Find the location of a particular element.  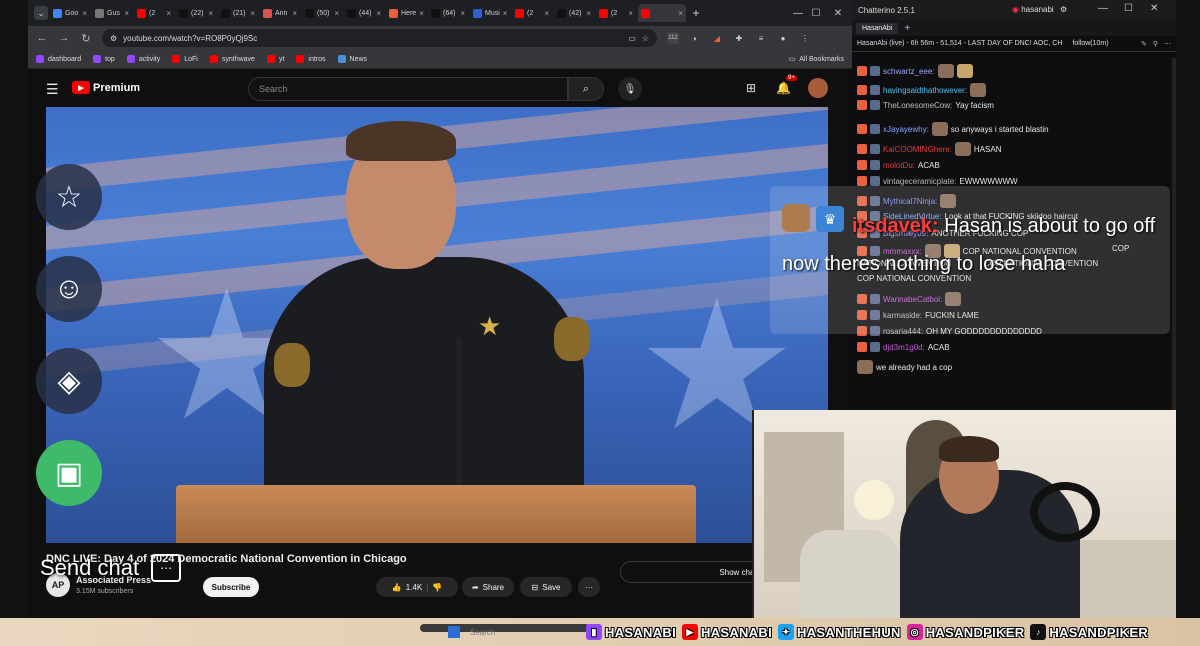

chat-message: molotDu: ACAB is located at coordinates (898, 165).